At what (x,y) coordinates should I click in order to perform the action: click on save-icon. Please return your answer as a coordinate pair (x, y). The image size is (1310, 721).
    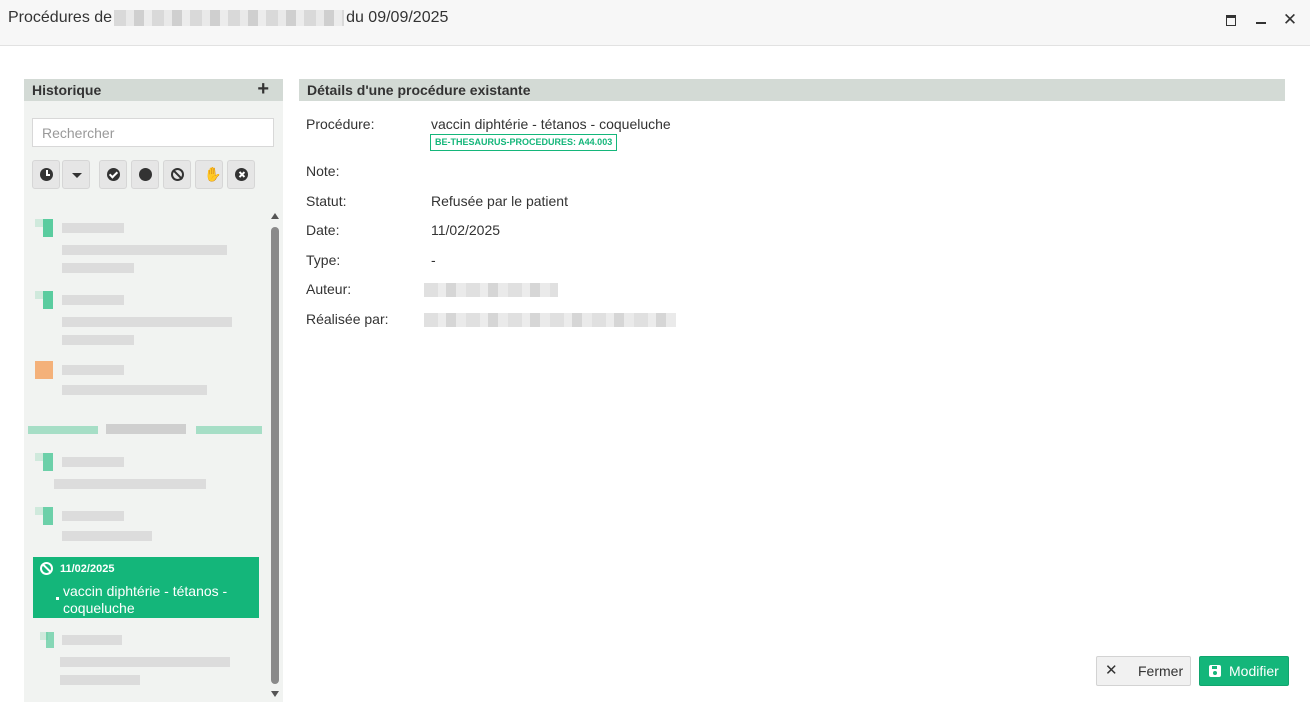
    Looking at the image, I should click on (1215, 671).